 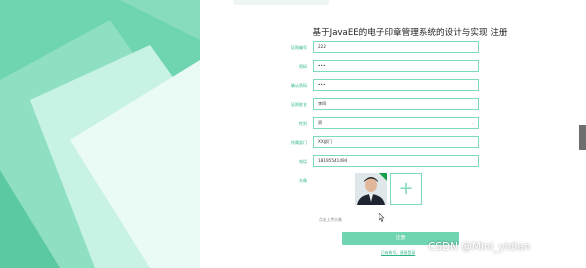 I want to click on top-header-strip, so click(x=281, y=2).